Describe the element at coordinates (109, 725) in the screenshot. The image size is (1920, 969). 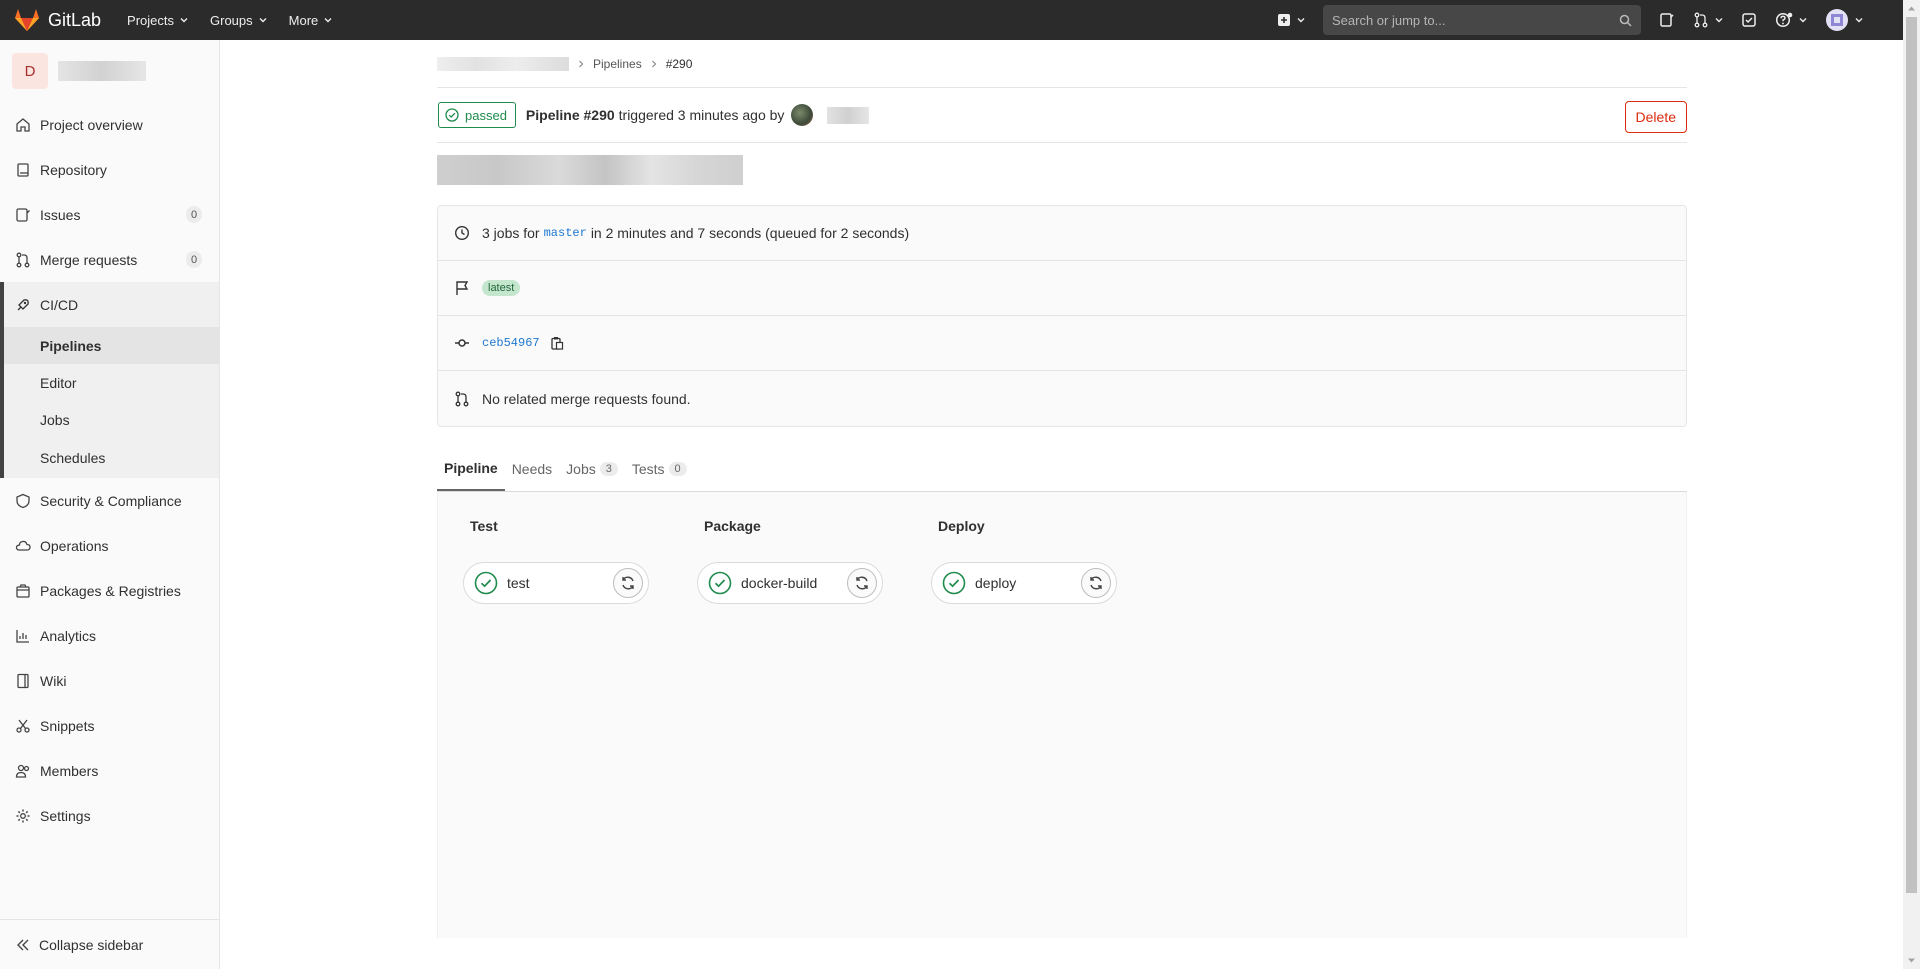
I see `sidebar-item-snippets: Snippets` at that location.